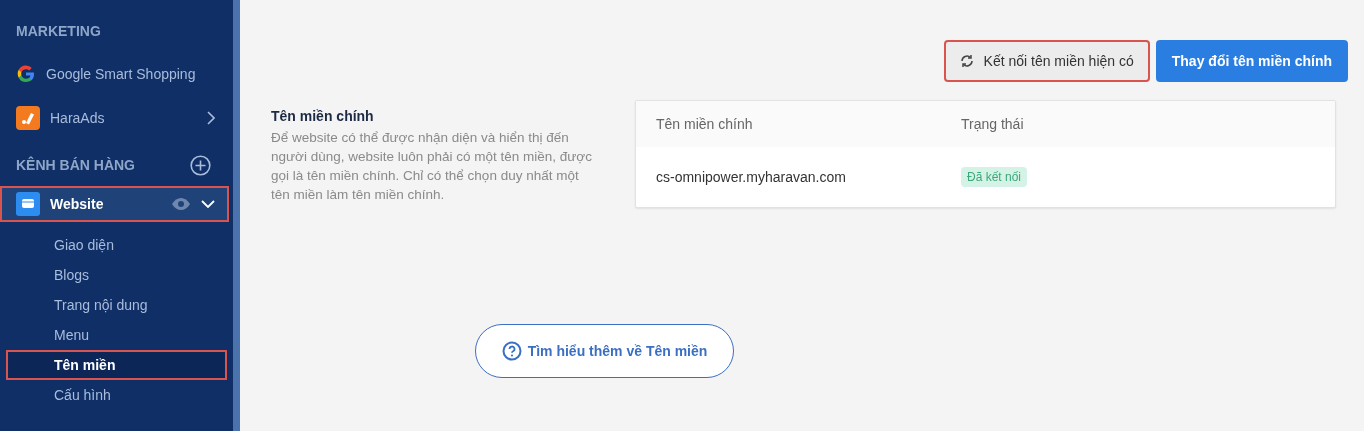 The width and height of the screenshot is (1364, 431). Describe the element at coordinates (116, 275) in the screenshot. I see `sidebar-subitem: Blogs` at that location.